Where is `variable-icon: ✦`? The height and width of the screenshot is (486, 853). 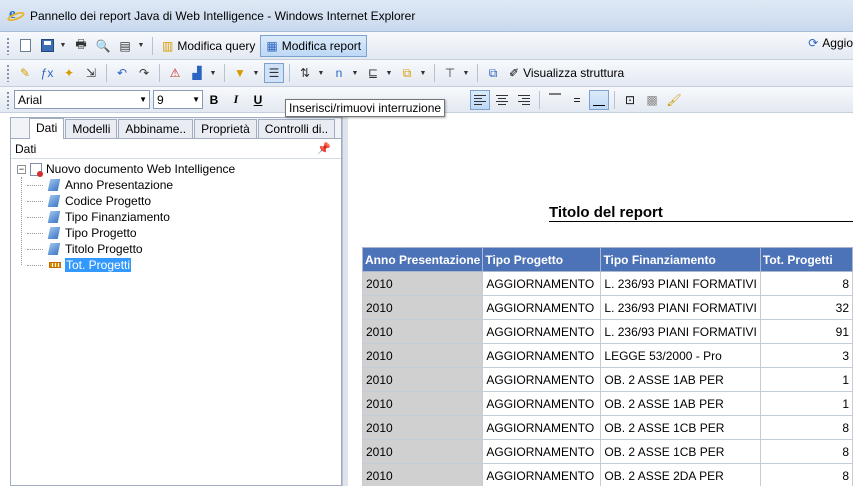
variable-icon: ✦ is located at coordinates (69, 73).